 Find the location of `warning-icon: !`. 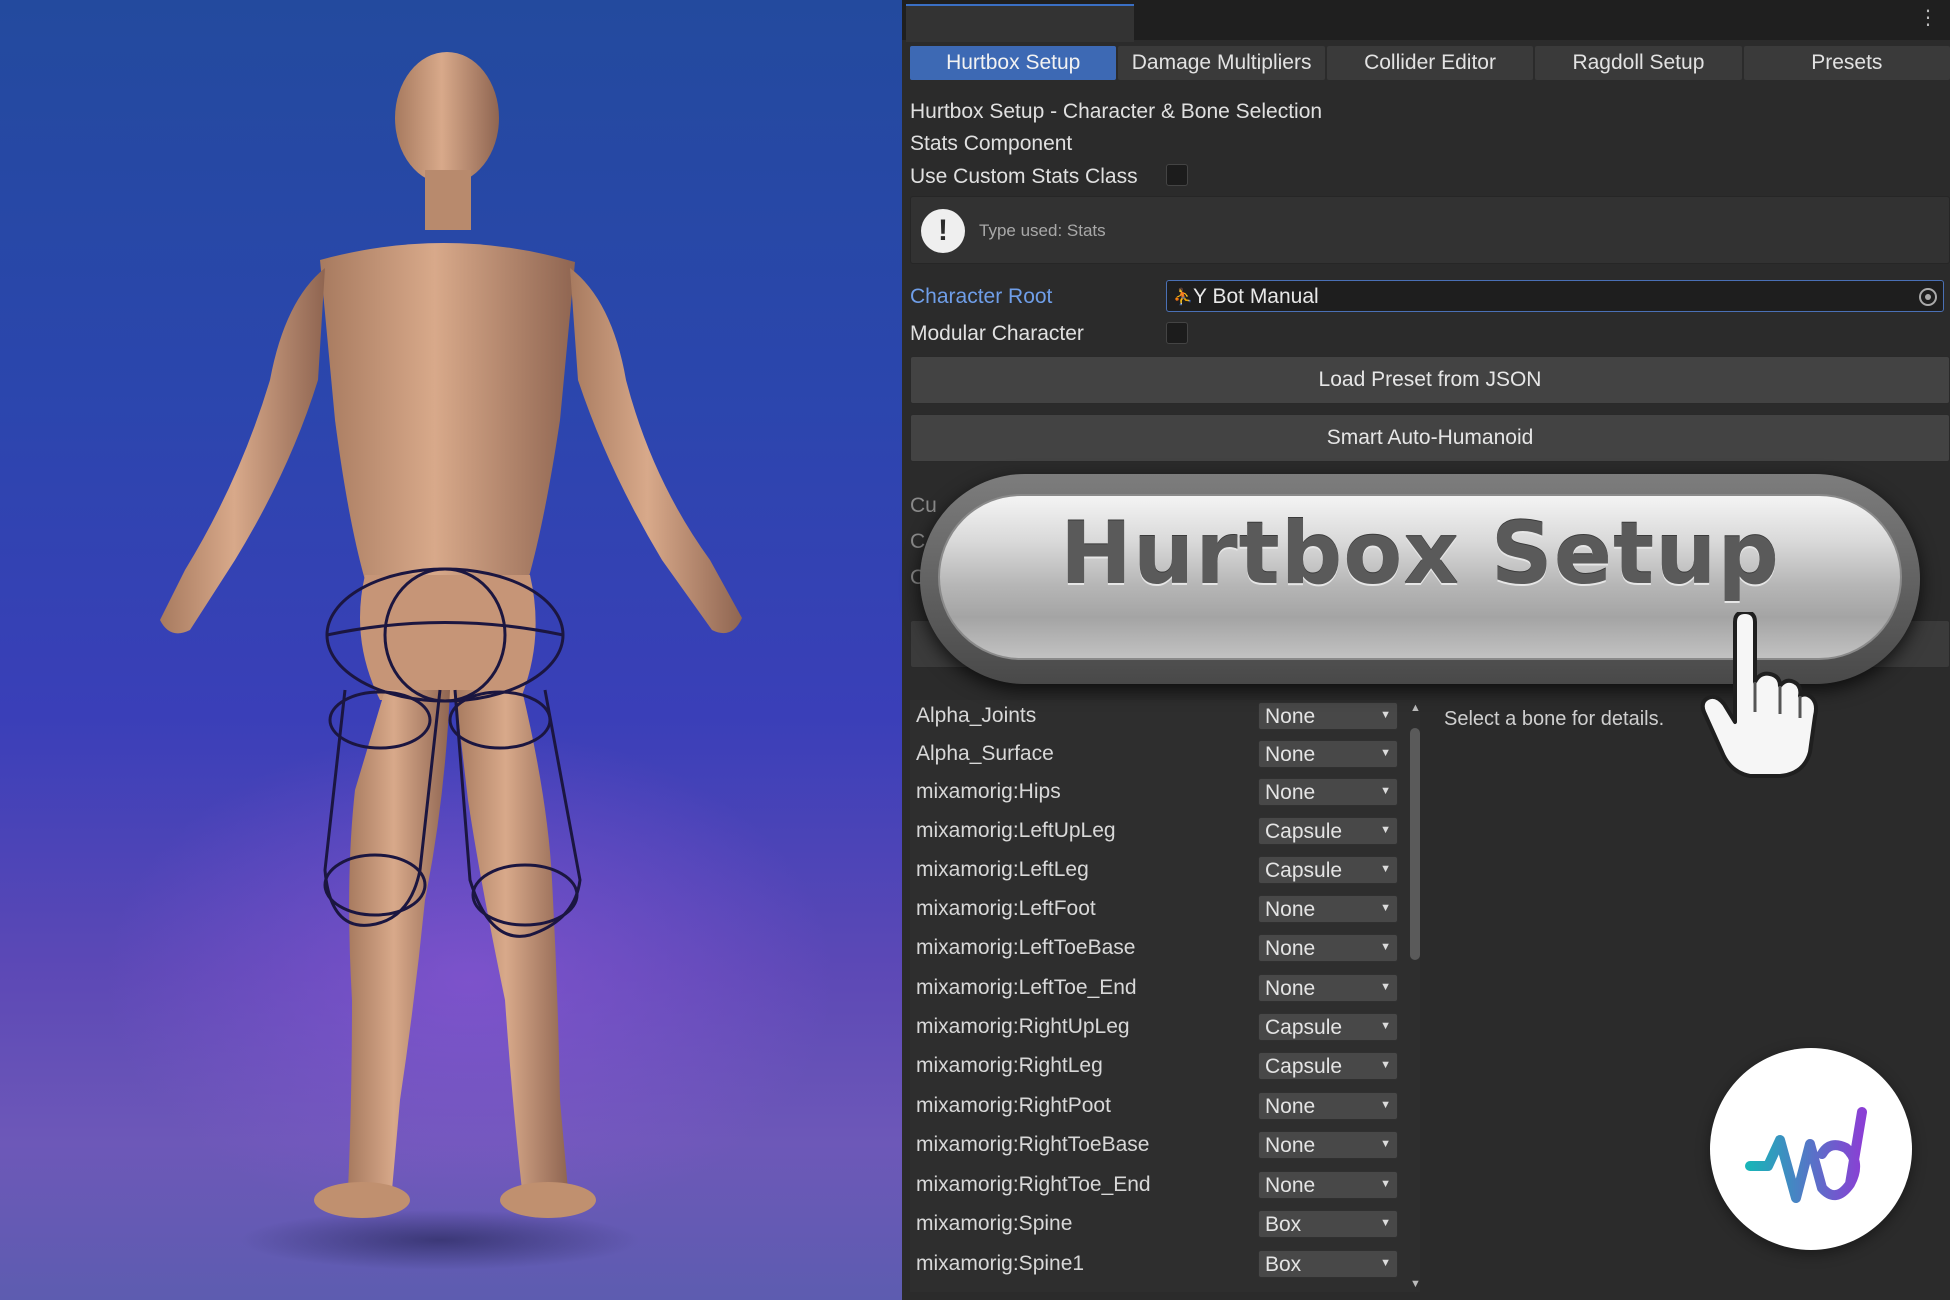

warning-icon: ! is located at coordinates (943, 231).